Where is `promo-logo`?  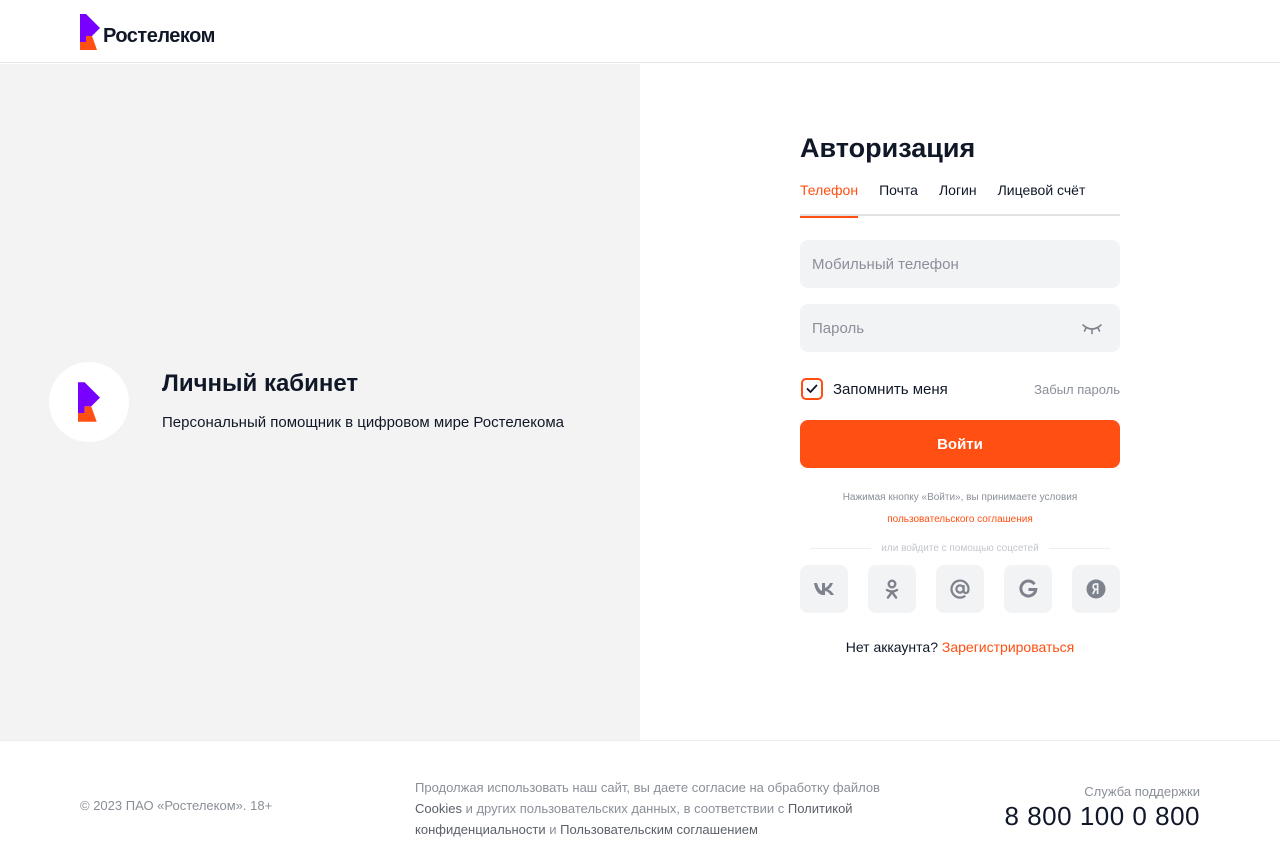 promo-logo is located at coordinates (89, 402).